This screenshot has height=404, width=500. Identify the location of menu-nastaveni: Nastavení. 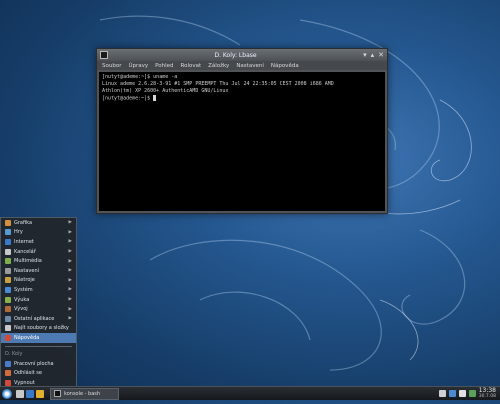
(250, 66).